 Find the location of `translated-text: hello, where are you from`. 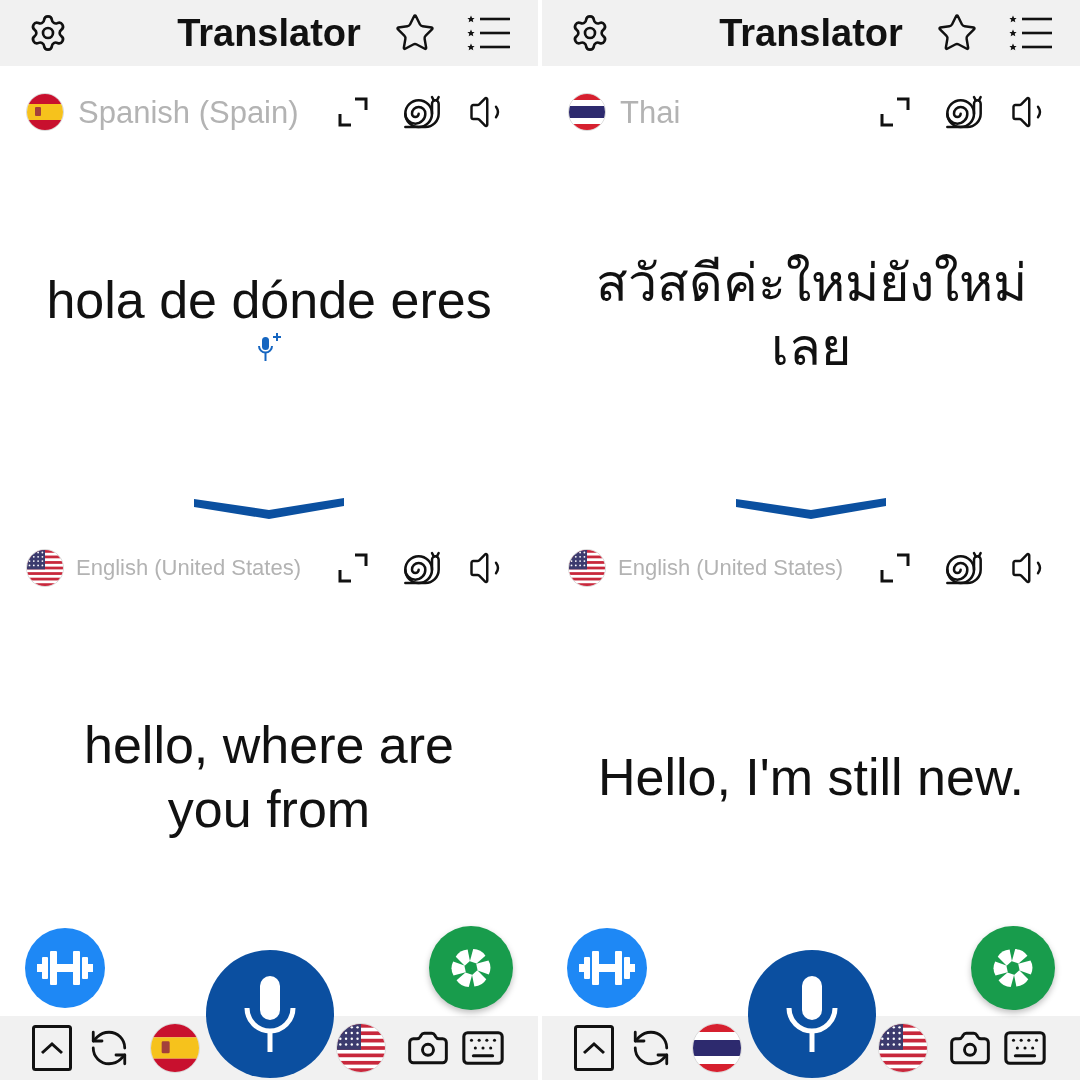

translated-text: hello, where are you from is located at coordinates (269, 777).